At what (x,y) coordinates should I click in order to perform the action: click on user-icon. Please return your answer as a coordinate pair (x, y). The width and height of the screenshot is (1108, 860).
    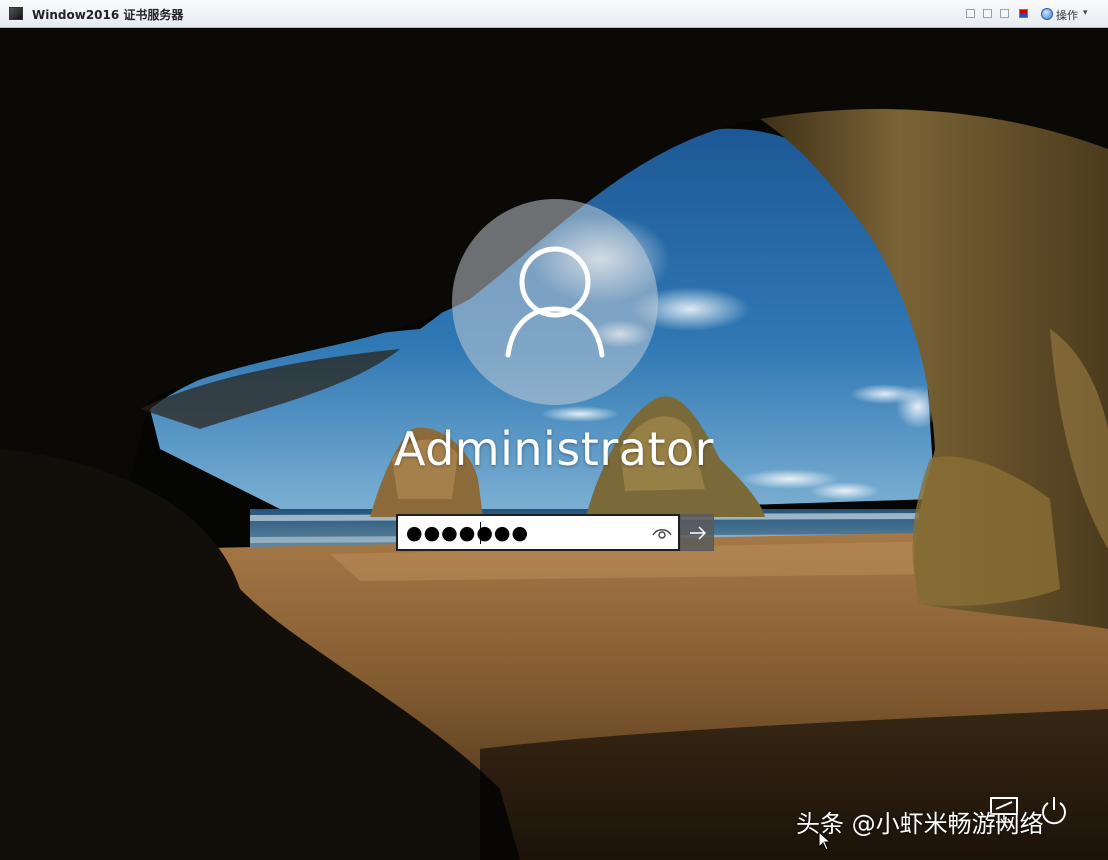
    Looking at the image, I should click on (555, 302).